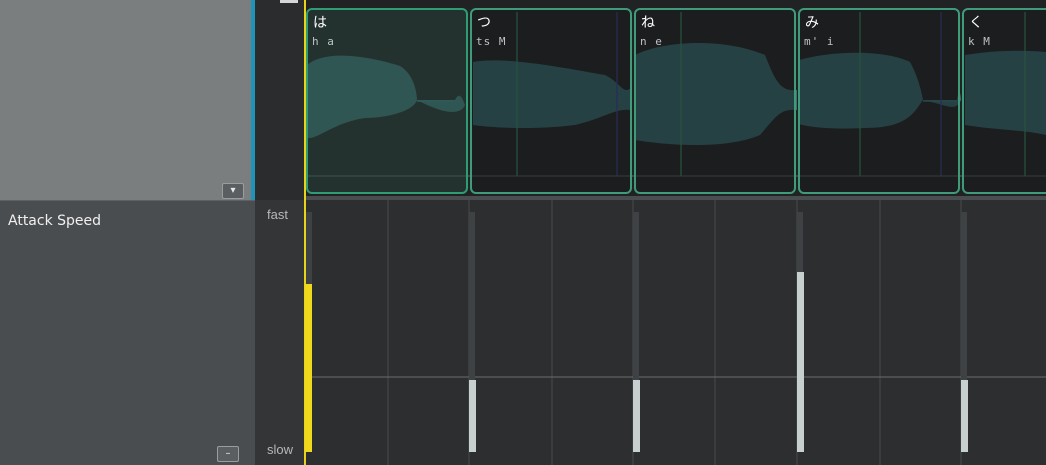  What do you see at coordinates (233, 191) in the screenshot?
I see `chevron-down-icon: ▾` at bounding box center [233, 191].